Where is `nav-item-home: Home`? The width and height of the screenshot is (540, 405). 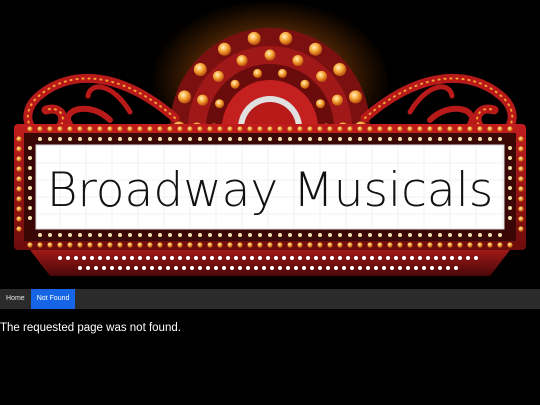
nav-item-home: Home is located at coordinates (15, 299).